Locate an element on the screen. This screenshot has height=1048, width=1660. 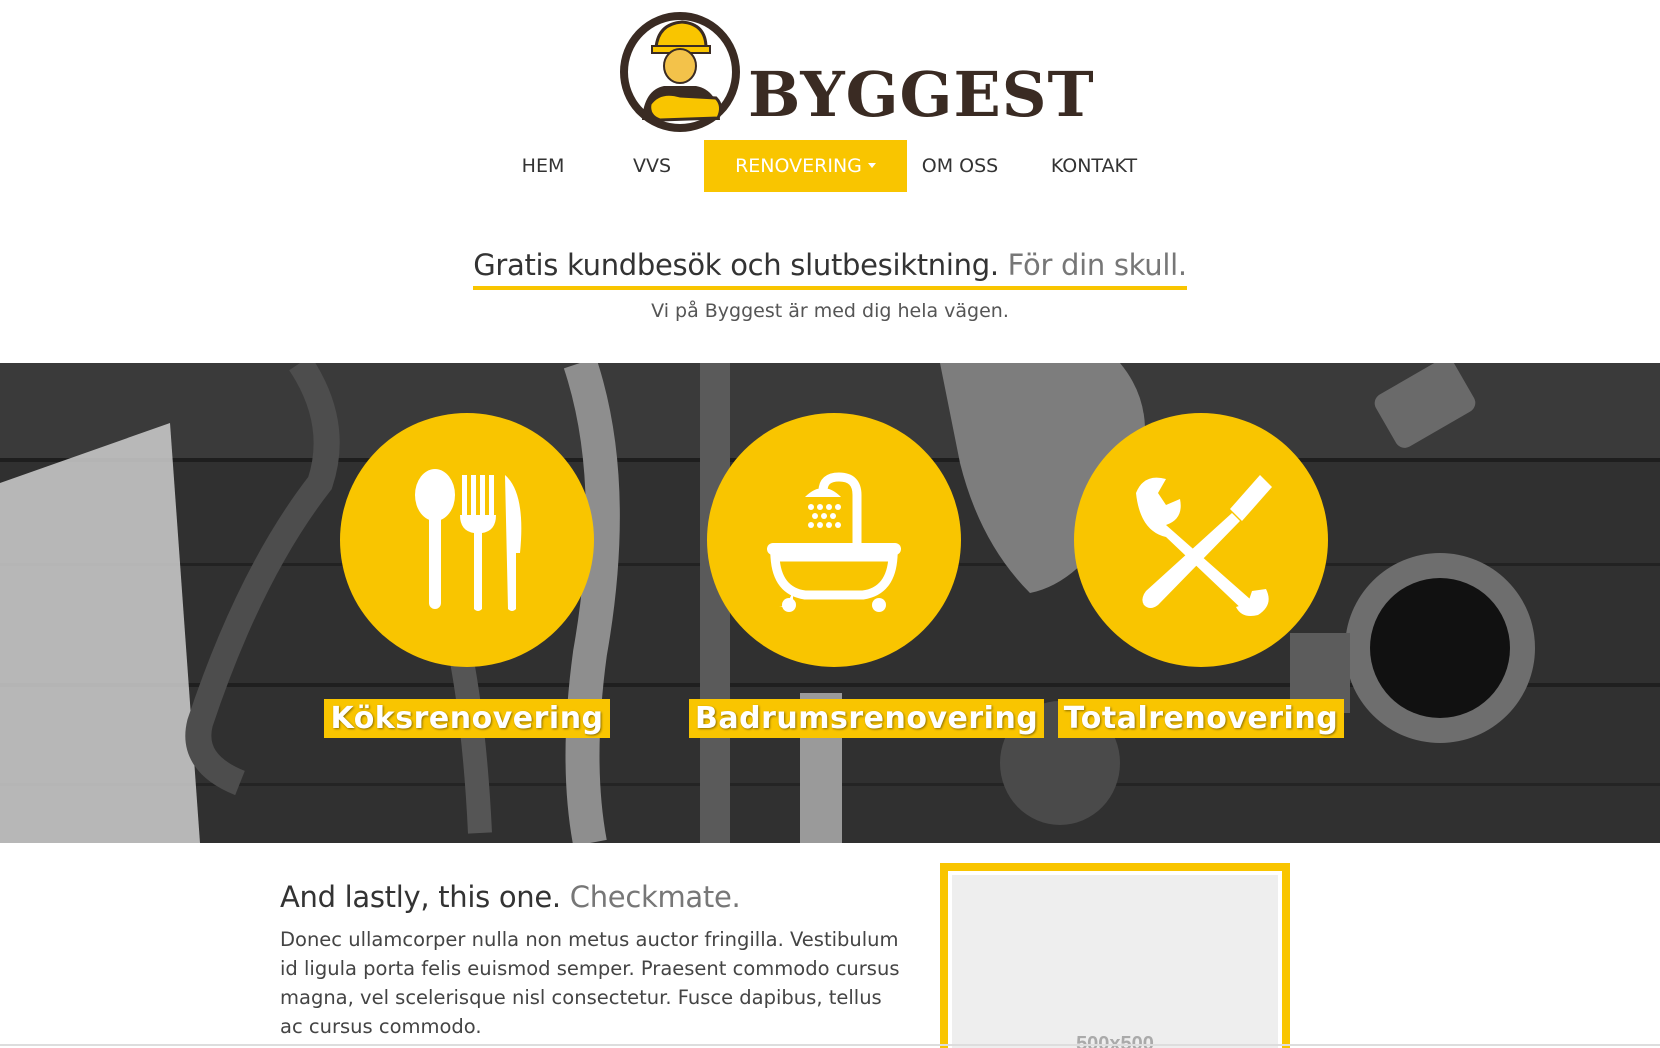
nav-item-label: VVS is located at coordinates (652, 166).